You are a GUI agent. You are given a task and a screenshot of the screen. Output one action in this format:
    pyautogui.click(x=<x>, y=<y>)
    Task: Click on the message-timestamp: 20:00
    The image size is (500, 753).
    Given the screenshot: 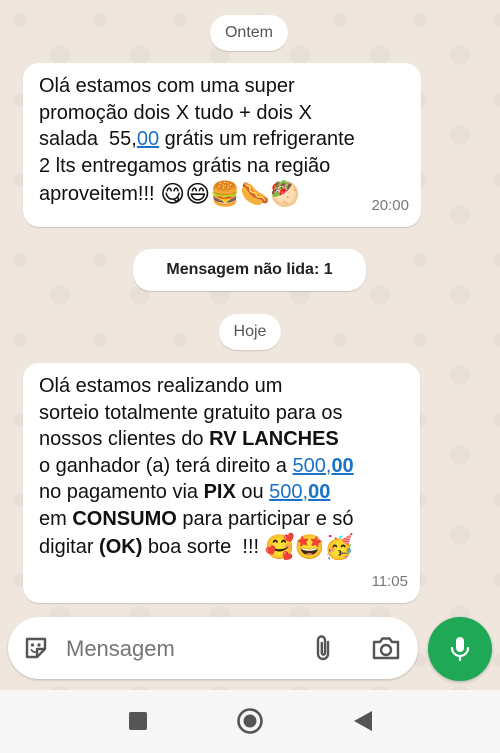 What is the action you would take?
    pyautogui.click(x=390, y=205)
    